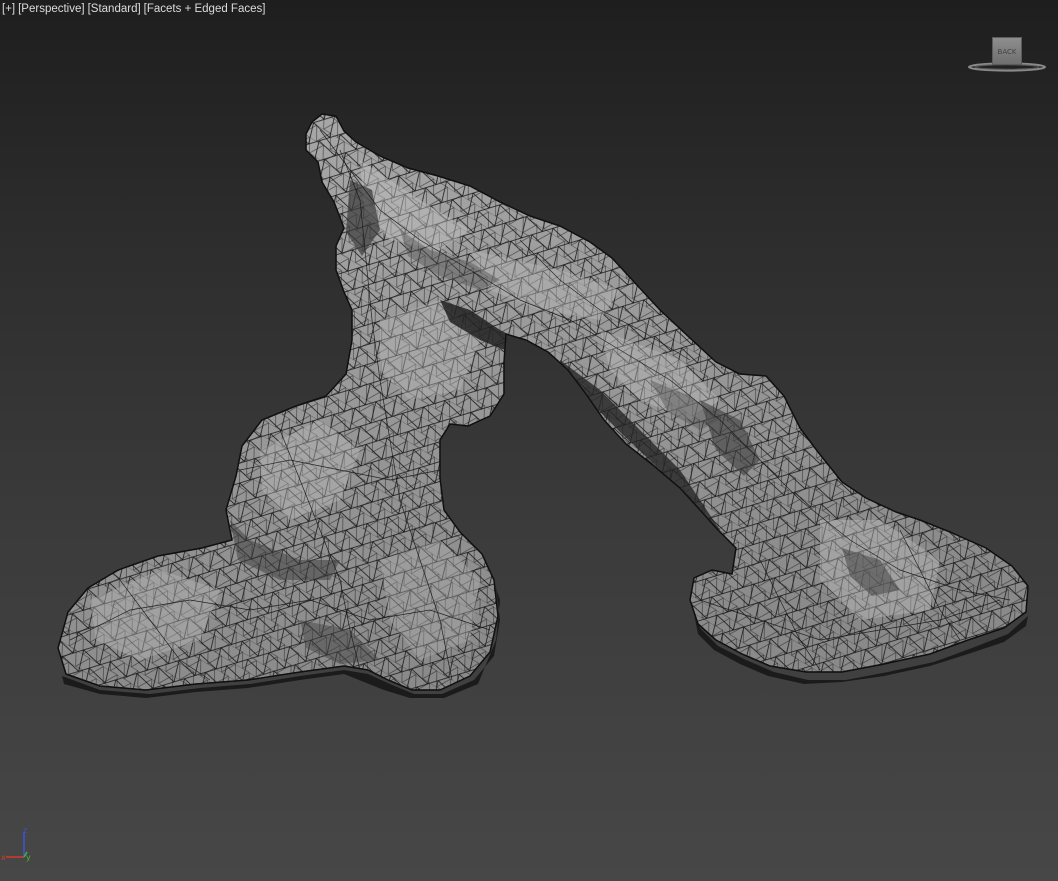 This screenshot has height=881, width=1058. Describe the element at coordinates (28, 857) in the screenshot. I see `axis-y-label: y` at that location.